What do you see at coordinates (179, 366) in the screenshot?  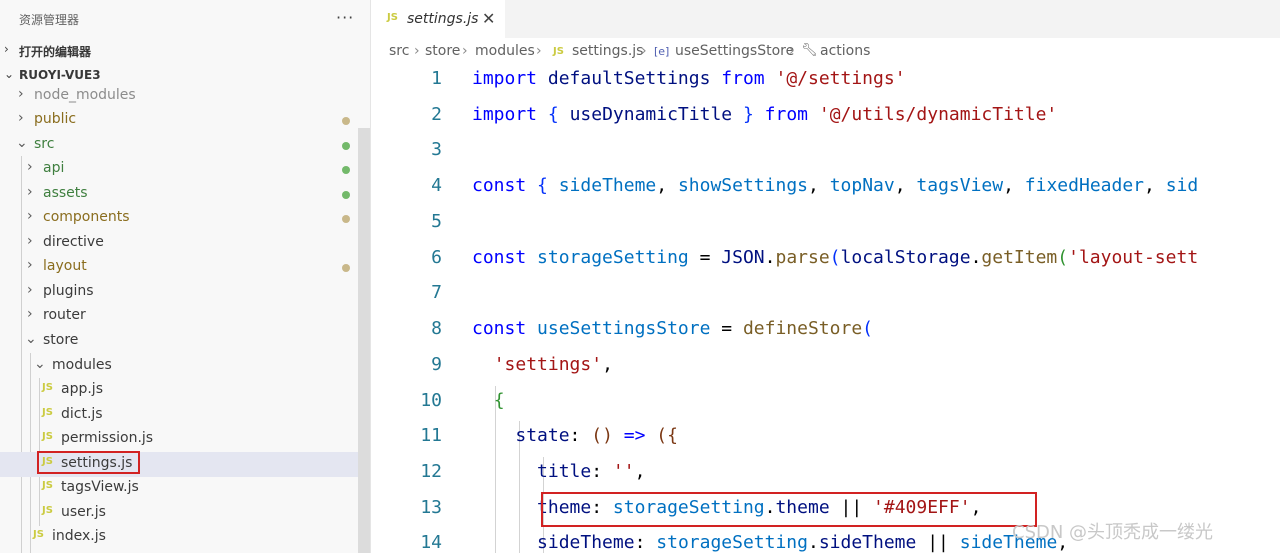 I see `tree-folder-modules: ⌄ modules` at bounding box center [179, 366].